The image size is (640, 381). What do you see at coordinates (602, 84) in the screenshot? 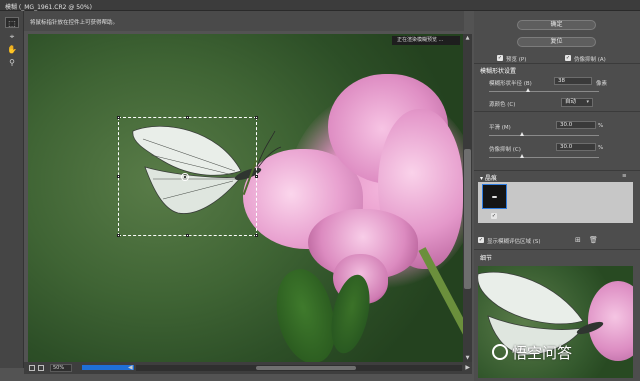
I see `blur-radius-unit: 像素` at bounding box center [602, 84].